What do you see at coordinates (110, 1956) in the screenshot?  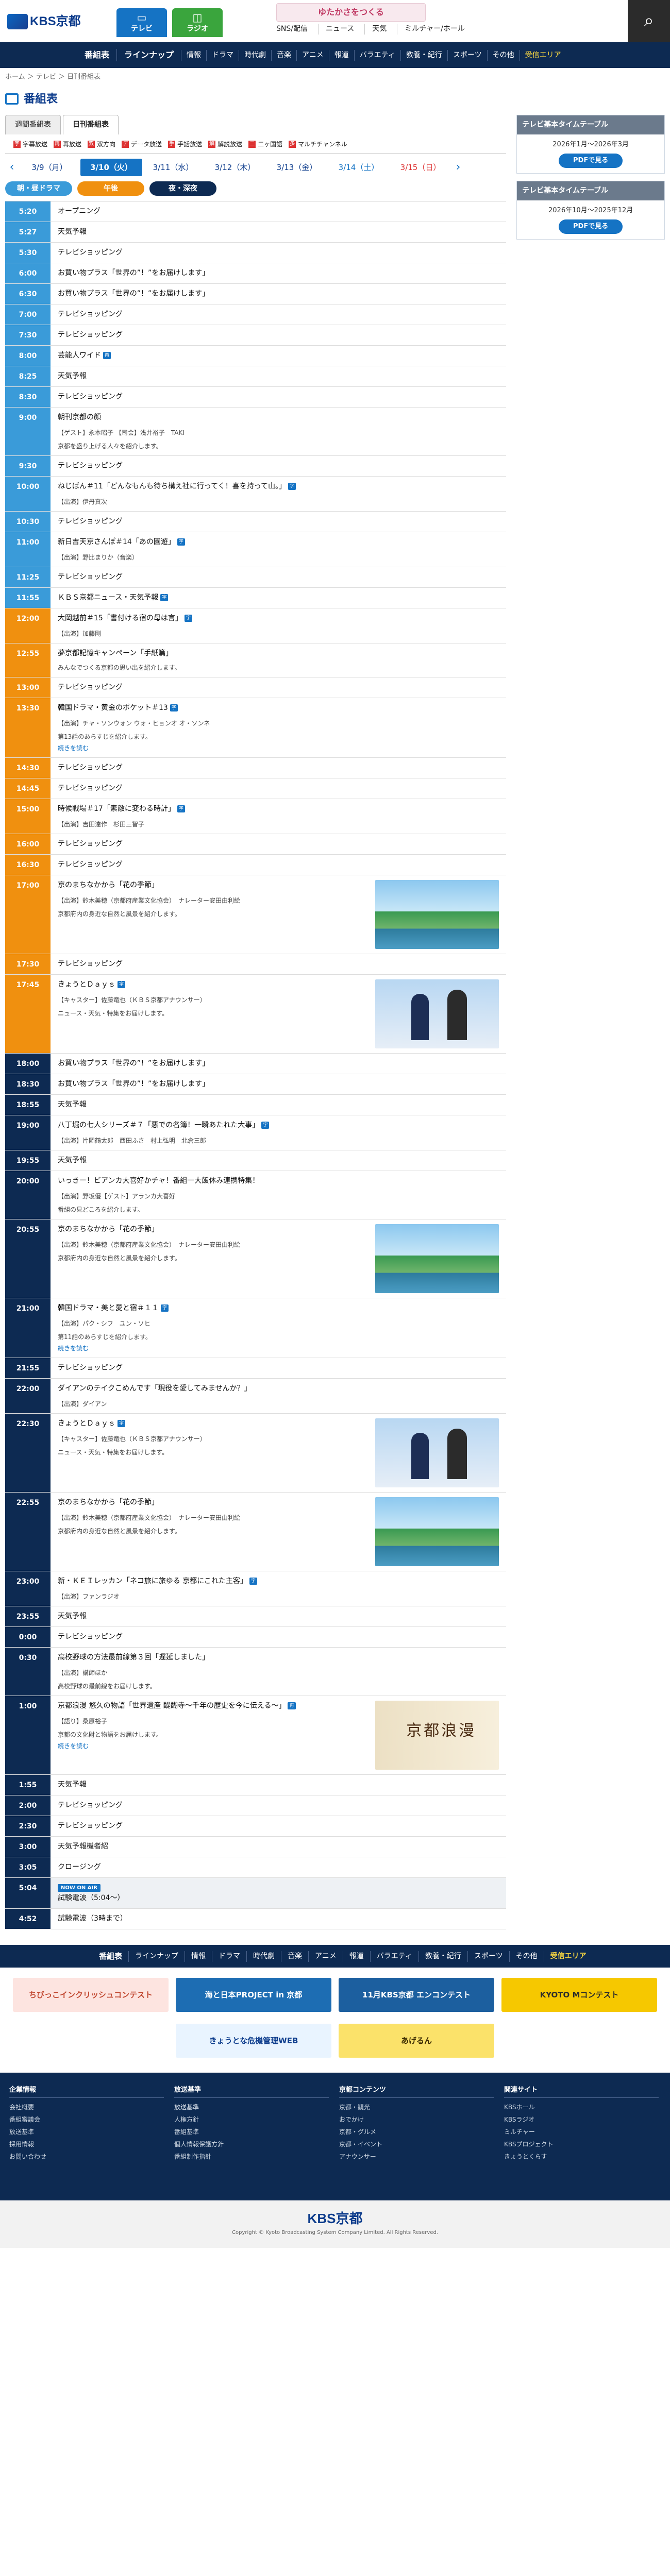 I see `footer-nav-item: 番組表` at bounding box center [110, 1956].